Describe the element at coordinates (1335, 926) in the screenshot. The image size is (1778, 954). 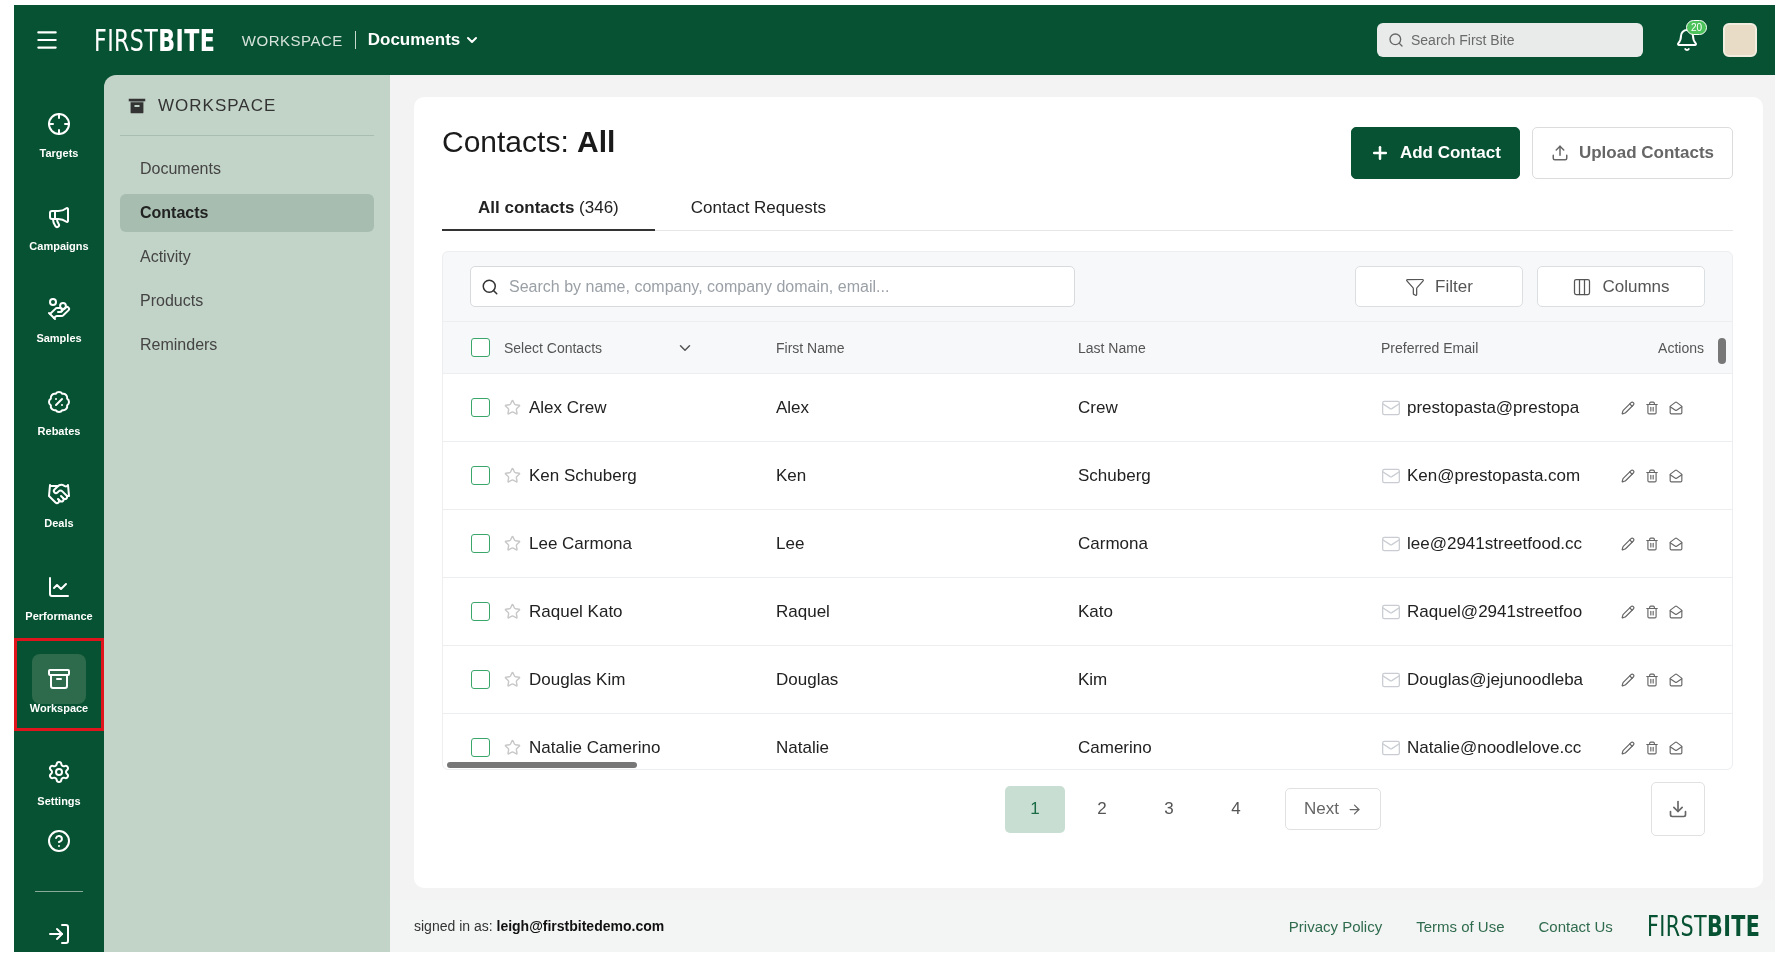
I see `footer-link: Privacy Policy` at that location.